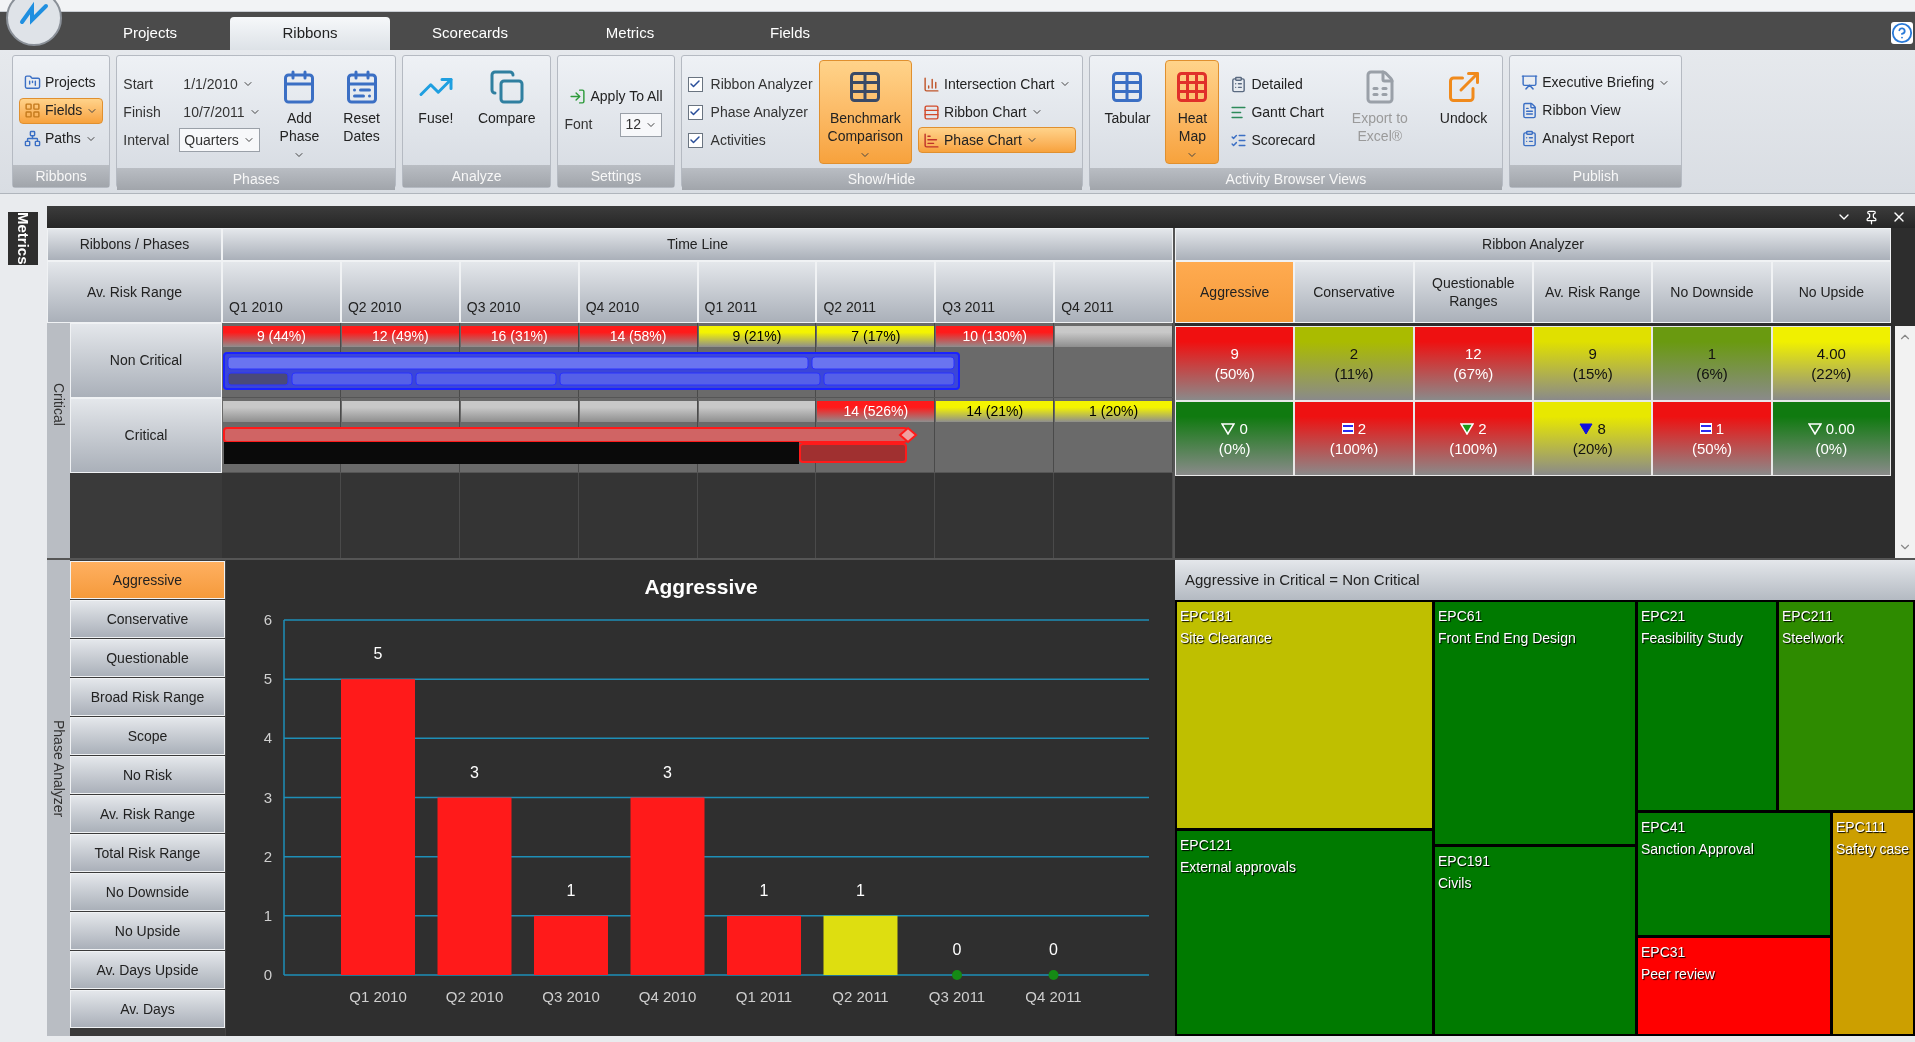  I want to click on ribbon-button: Gantt Chart, so click(1277, 112).